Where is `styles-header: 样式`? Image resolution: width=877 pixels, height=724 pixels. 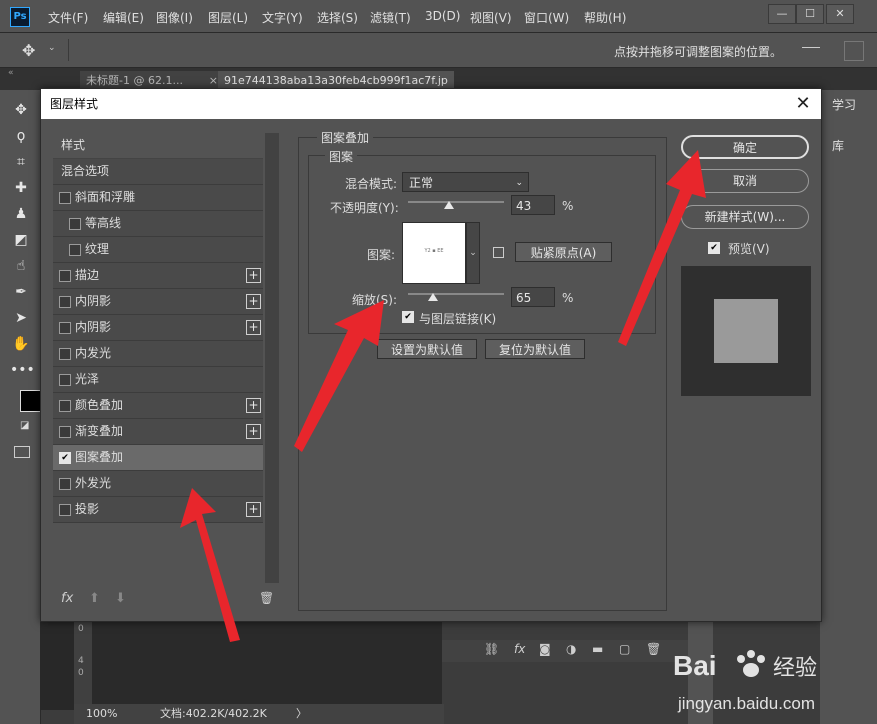
styles-header: 样式 is located at coordinates (158, 146).